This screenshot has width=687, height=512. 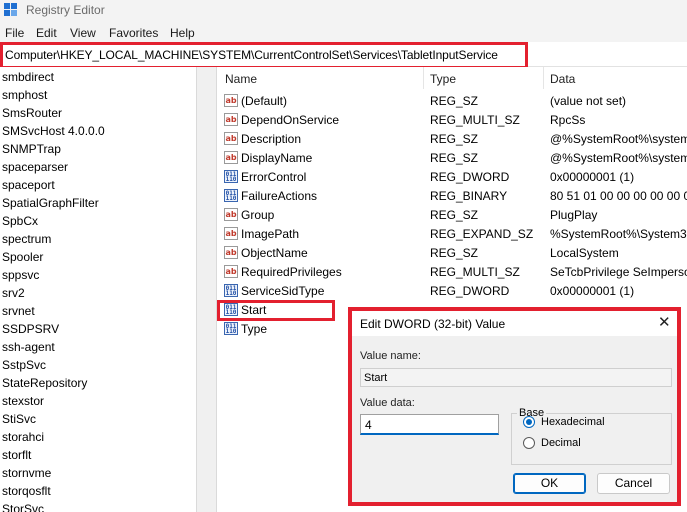 What do you see at coordinates (20, 275) in the screenshot?
I see `tree-item: sppsvc` at bounding box center [20, 275].